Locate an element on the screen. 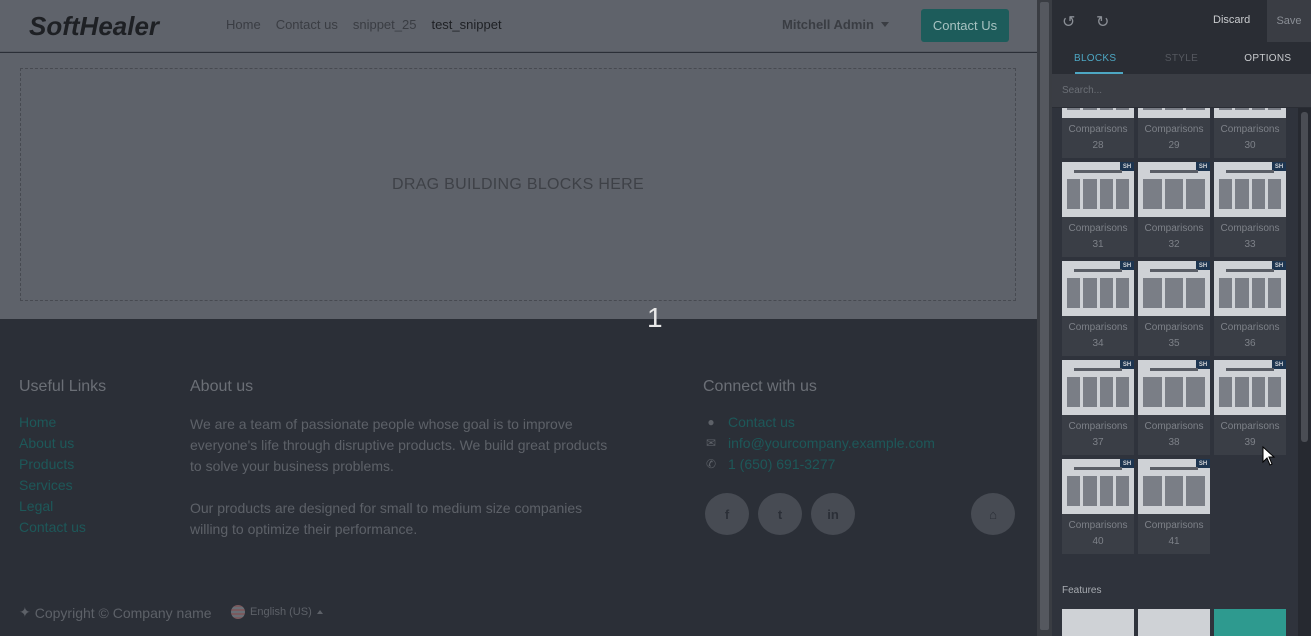 Image resolution: width=1311 pixels, height=636 pixels. snippet-block: SH Comparisons 34 is located at coordinates (1098, 308).